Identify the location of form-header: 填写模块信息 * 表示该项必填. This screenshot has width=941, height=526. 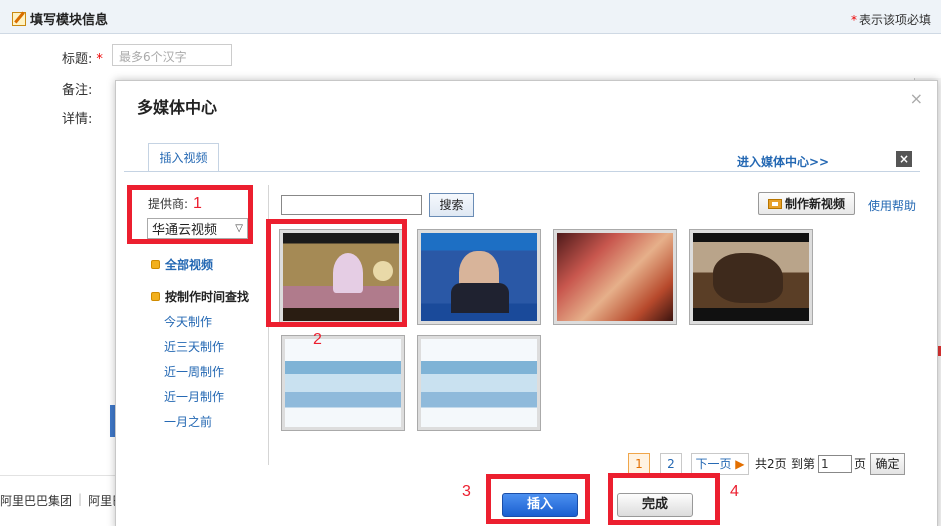
(470, 17).